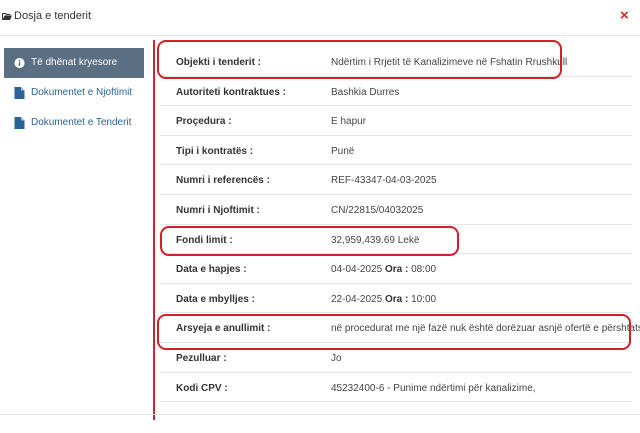 This screenshot has width=640, height=433. What do you see at coordinates (377, 210) in the screenshot?
I see `row-value: CN/22815/04032025` at bounding box center [377, 210].